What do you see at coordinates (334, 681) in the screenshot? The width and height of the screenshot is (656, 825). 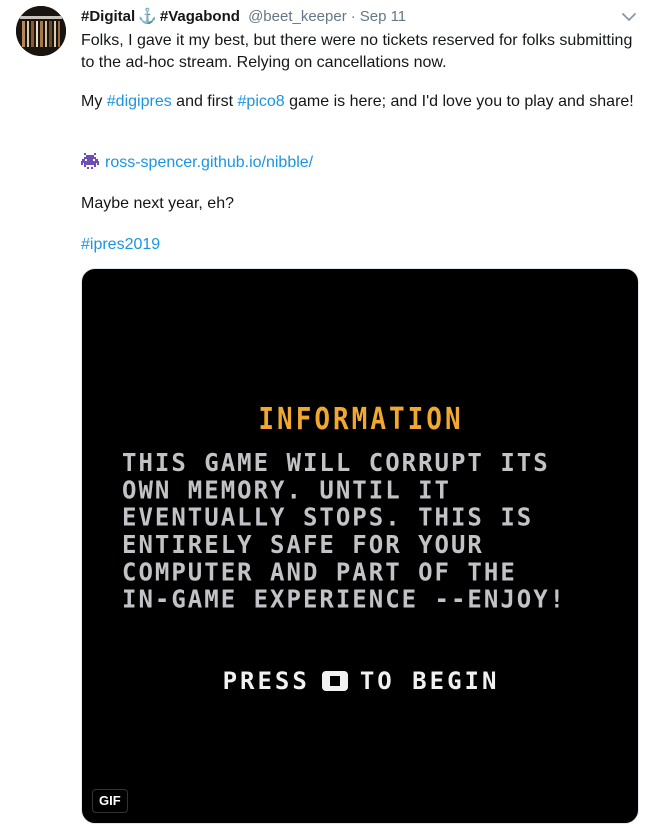 I see `button-x-icon` at bounding box center [334, 681].